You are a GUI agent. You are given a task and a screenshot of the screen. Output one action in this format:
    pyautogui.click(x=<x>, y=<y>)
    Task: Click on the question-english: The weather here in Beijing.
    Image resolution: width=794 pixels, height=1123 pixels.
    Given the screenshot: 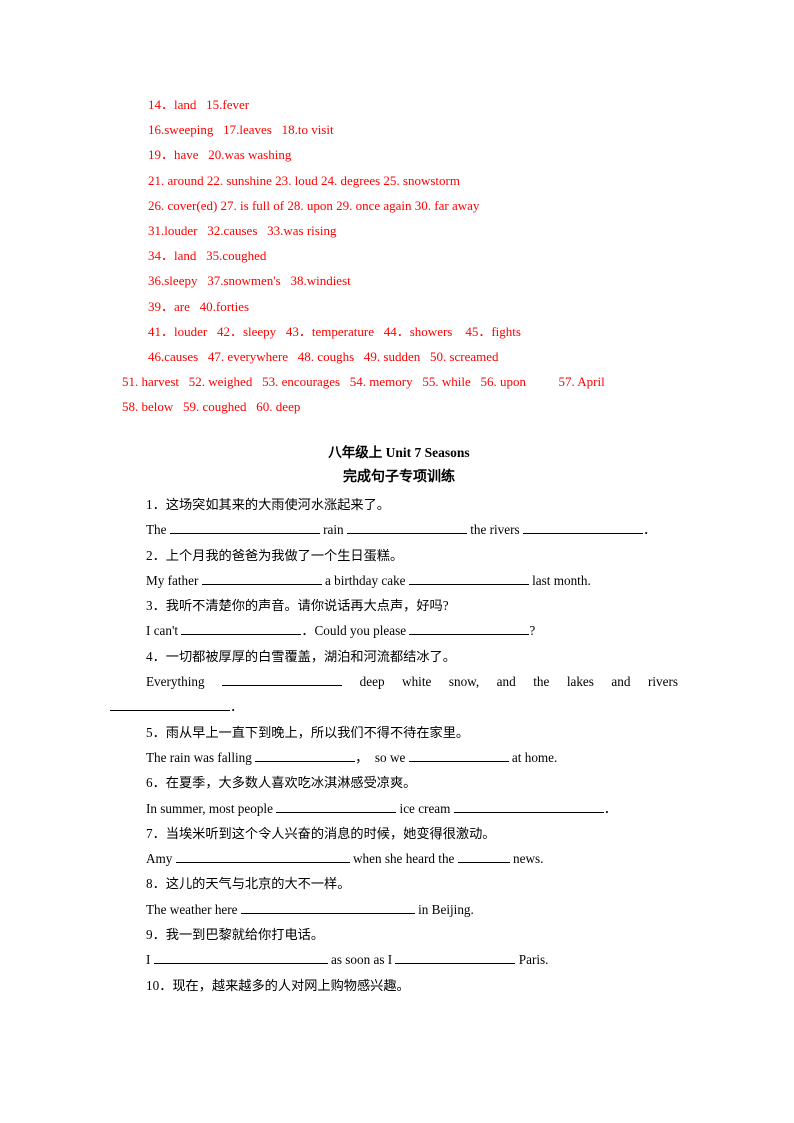 What is the action you would take?
    pyautogui.click(x=412, y=909)
    